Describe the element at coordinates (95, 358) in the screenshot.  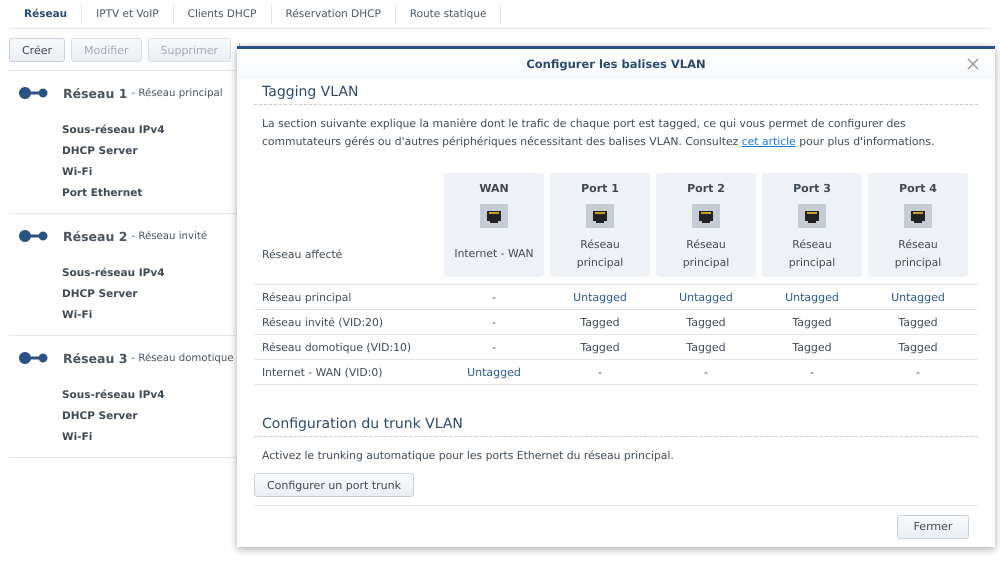
I see `network-title: Réseau 3` at that location.